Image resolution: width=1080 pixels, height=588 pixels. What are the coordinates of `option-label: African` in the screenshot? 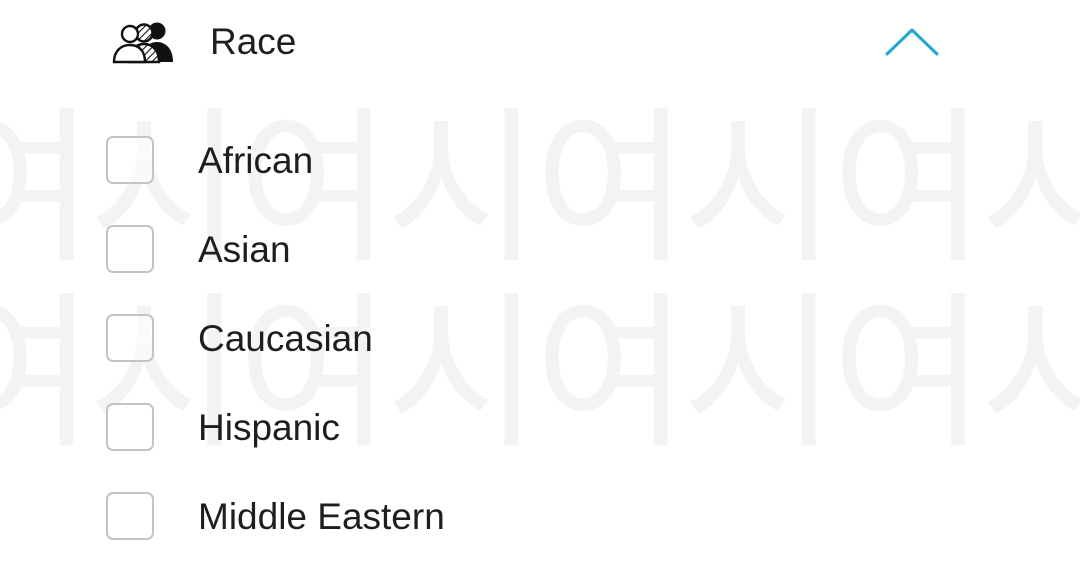 It's located at (256, 160).